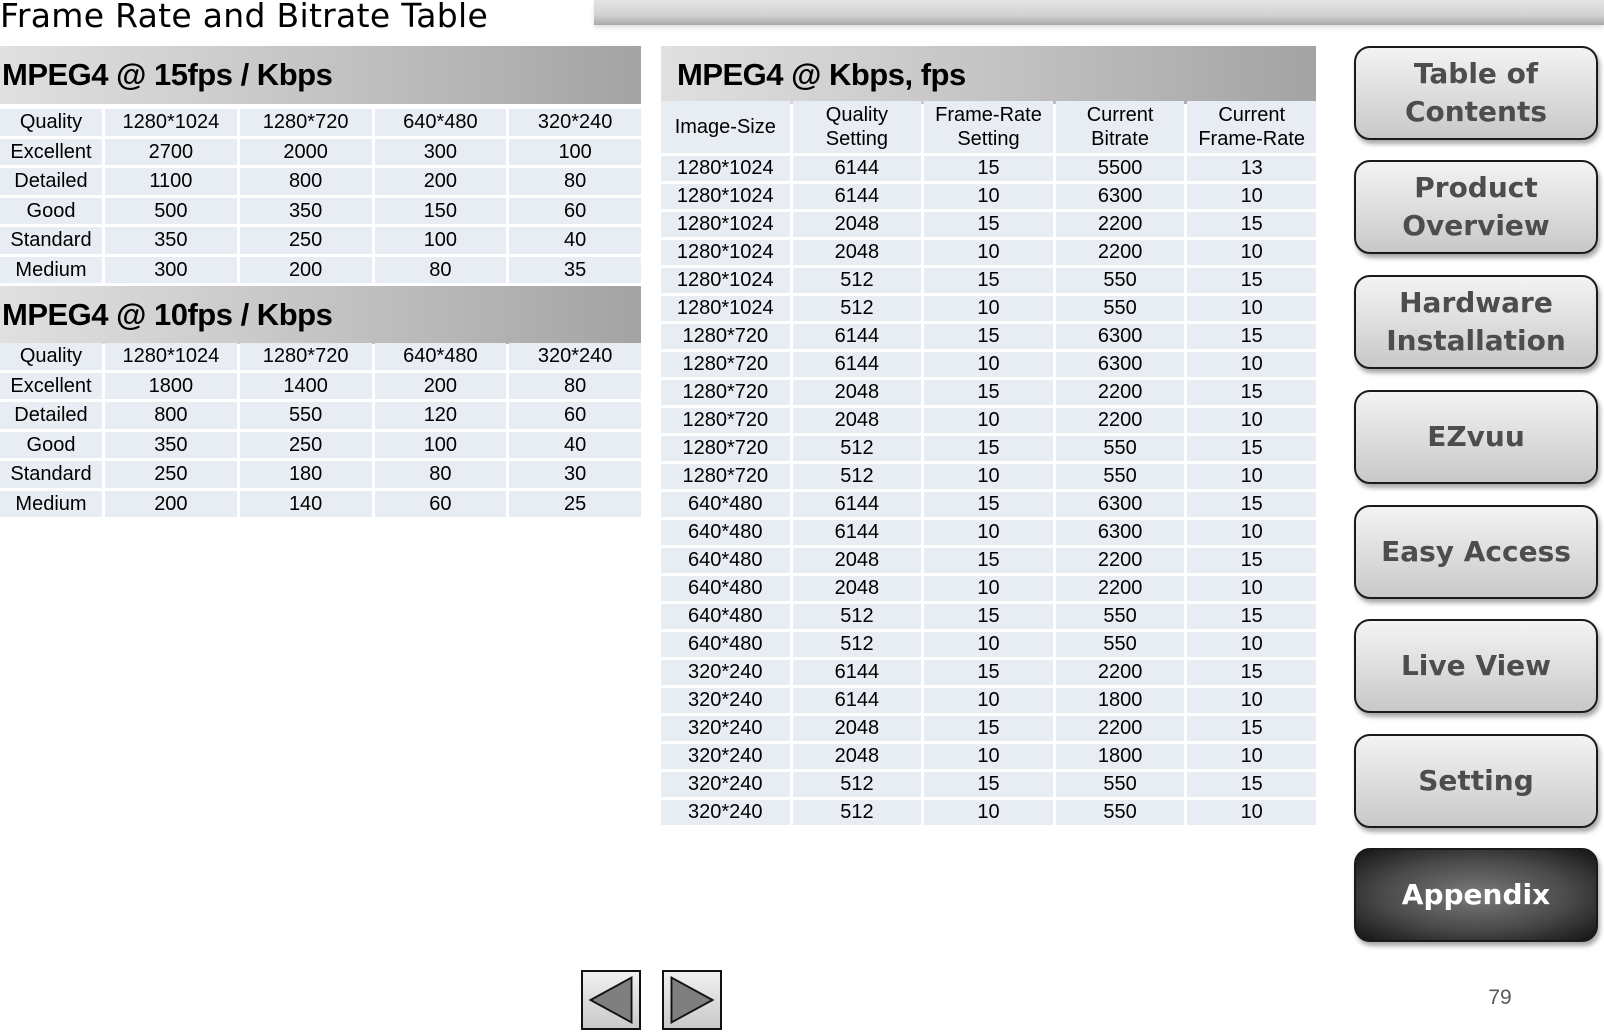  Describe the element at coordinates (305, 356) in the screenshot. I see `column-header: 1280*720` at that location.